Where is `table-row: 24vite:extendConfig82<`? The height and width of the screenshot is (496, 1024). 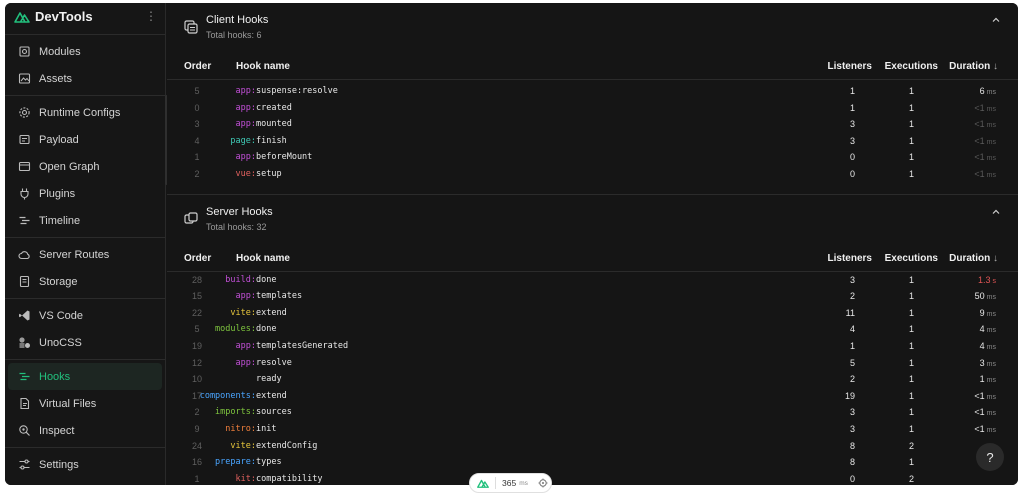 table-row: 24vite:extendConfig82< is located at coordinates (592, 446).